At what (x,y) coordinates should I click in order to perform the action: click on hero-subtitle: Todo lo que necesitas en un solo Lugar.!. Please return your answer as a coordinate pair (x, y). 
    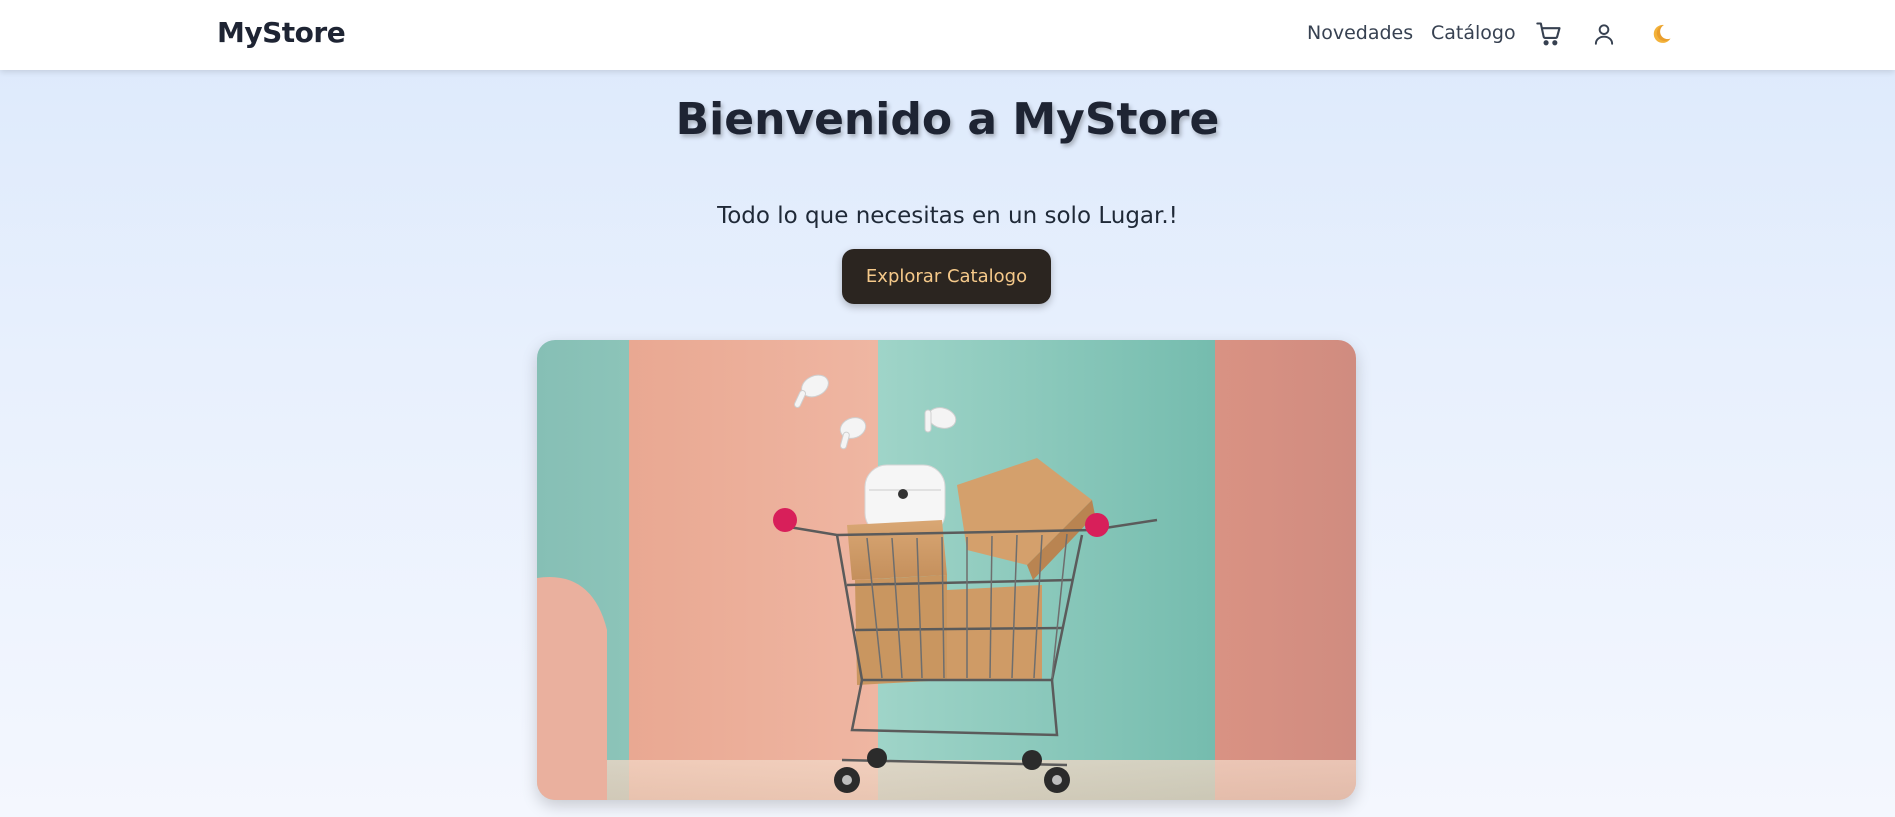
    Looking at the image, I should click on (947, 216).